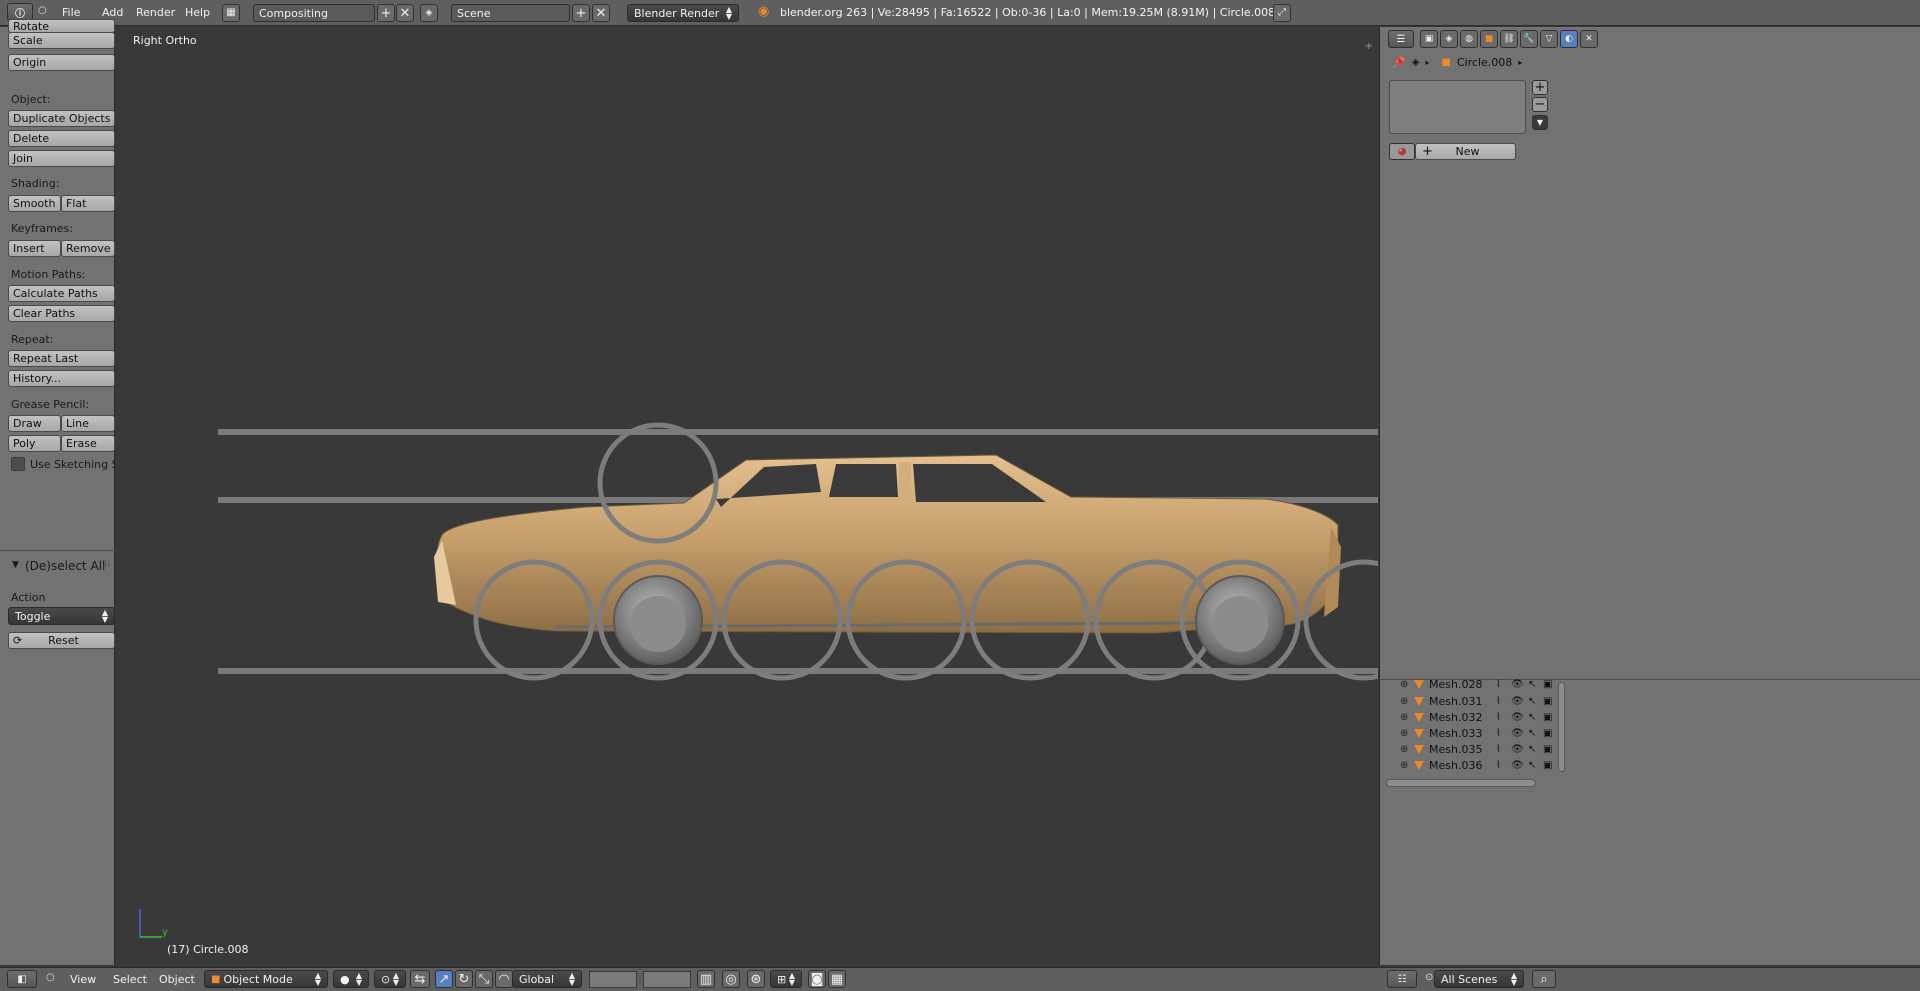  What do you see at coordinates (1472, 684) in the screenshot?
I see `list-item: ⊕ Mesh.028 ⌇ 👁 ↖ ▣` at bounding box center [1472, 684].